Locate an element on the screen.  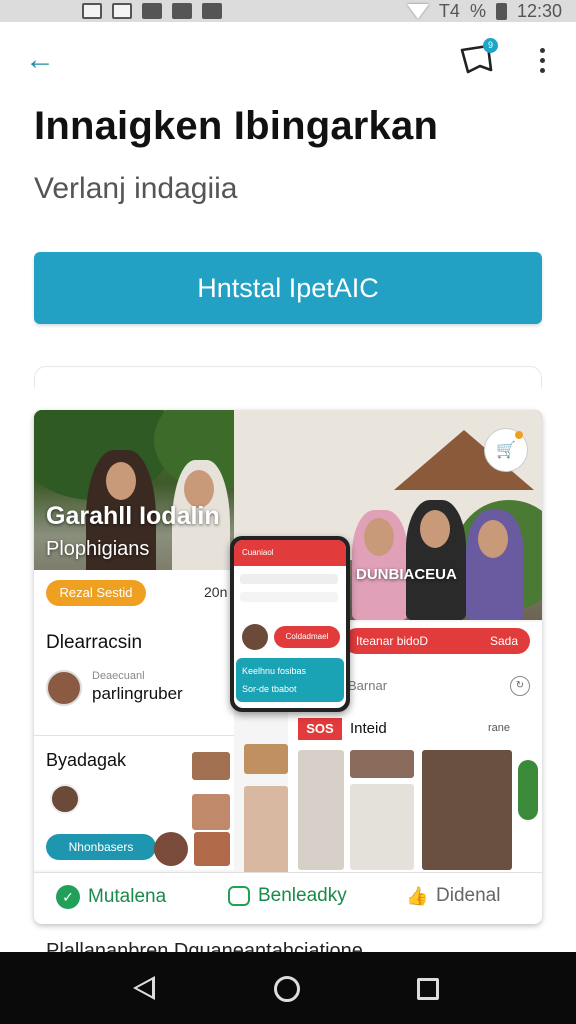
action-tertiary: 👍 Didenal is located at coordinates (453, 896).